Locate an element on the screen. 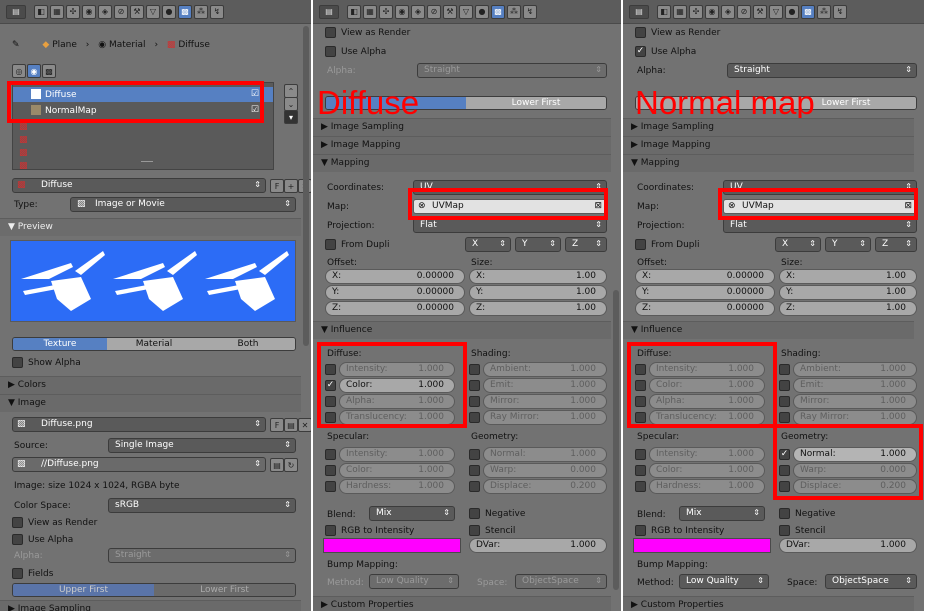 The image size is (926, 611). offset-z-field: Z: 0.00000 is located at coordinates (705, 308).